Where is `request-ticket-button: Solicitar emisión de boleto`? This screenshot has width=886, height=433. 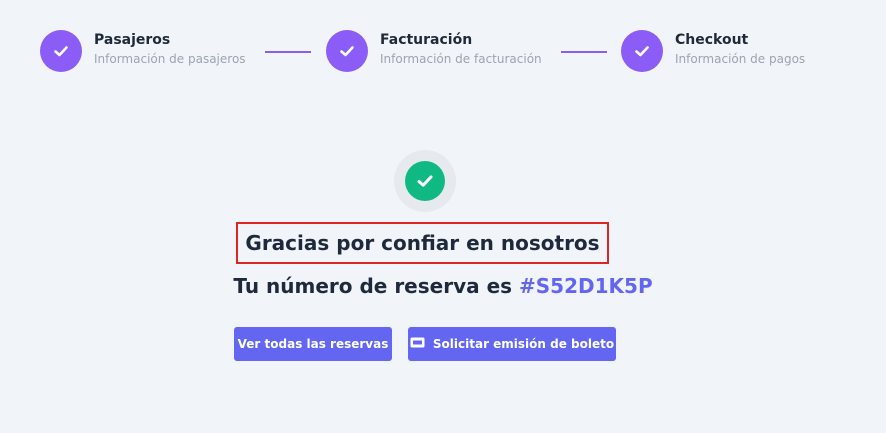
request-ticket-button: Solicitar emisión de boleto is located at coordinates (512, 344).